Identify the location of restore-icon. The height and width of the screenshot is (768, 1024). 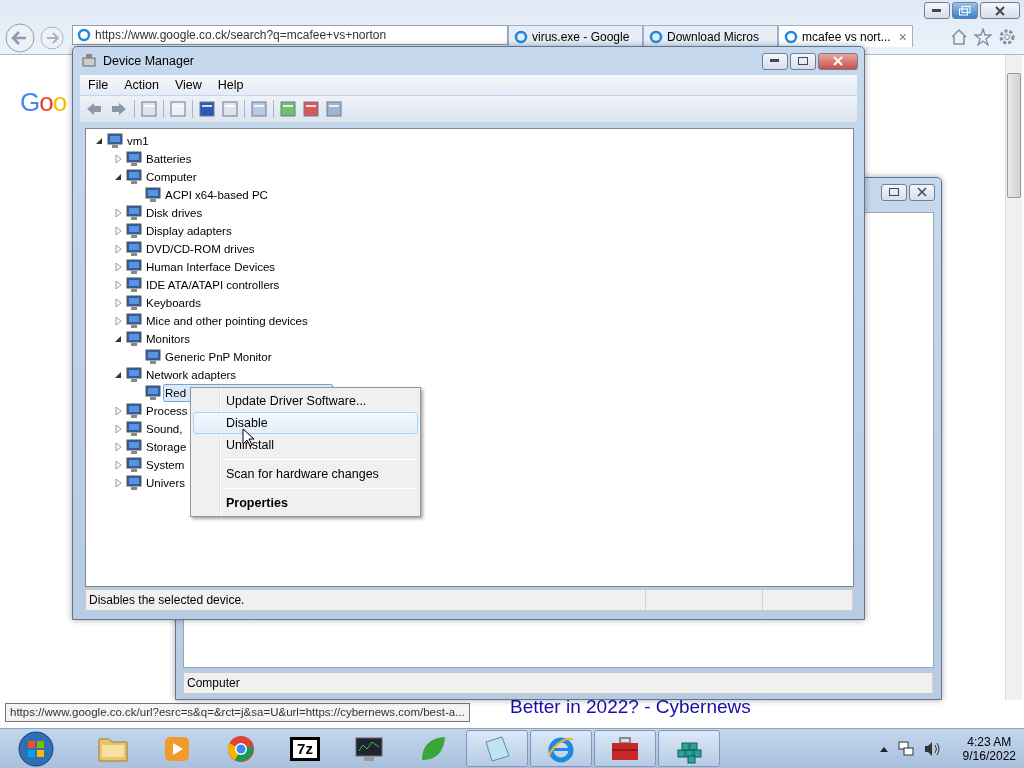
(965, 10).